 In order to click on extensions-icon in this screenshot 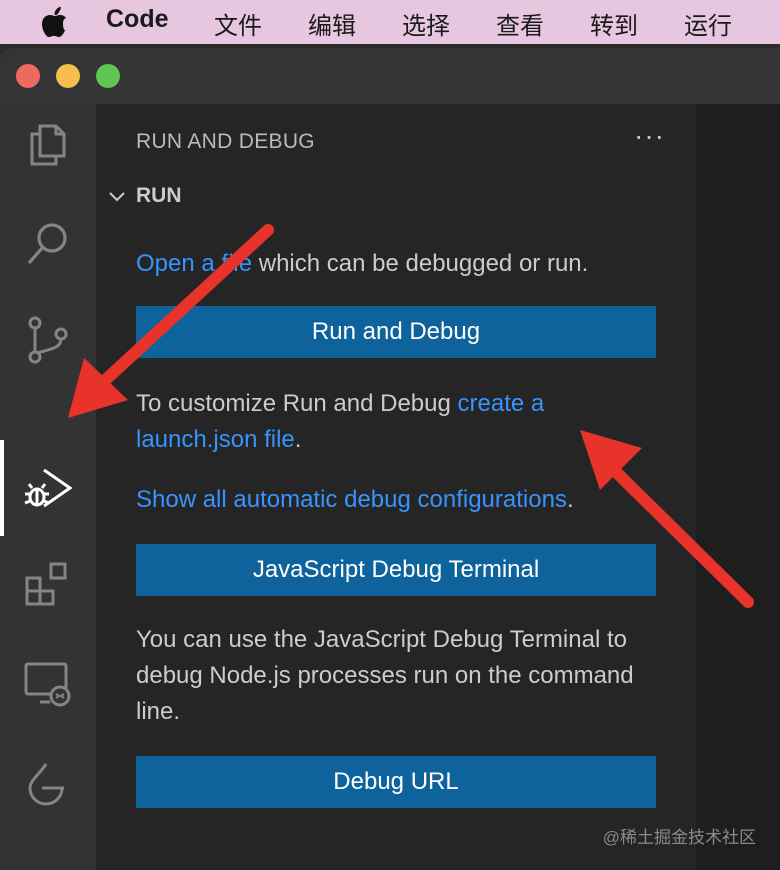, I will do `click(46, 584)`.